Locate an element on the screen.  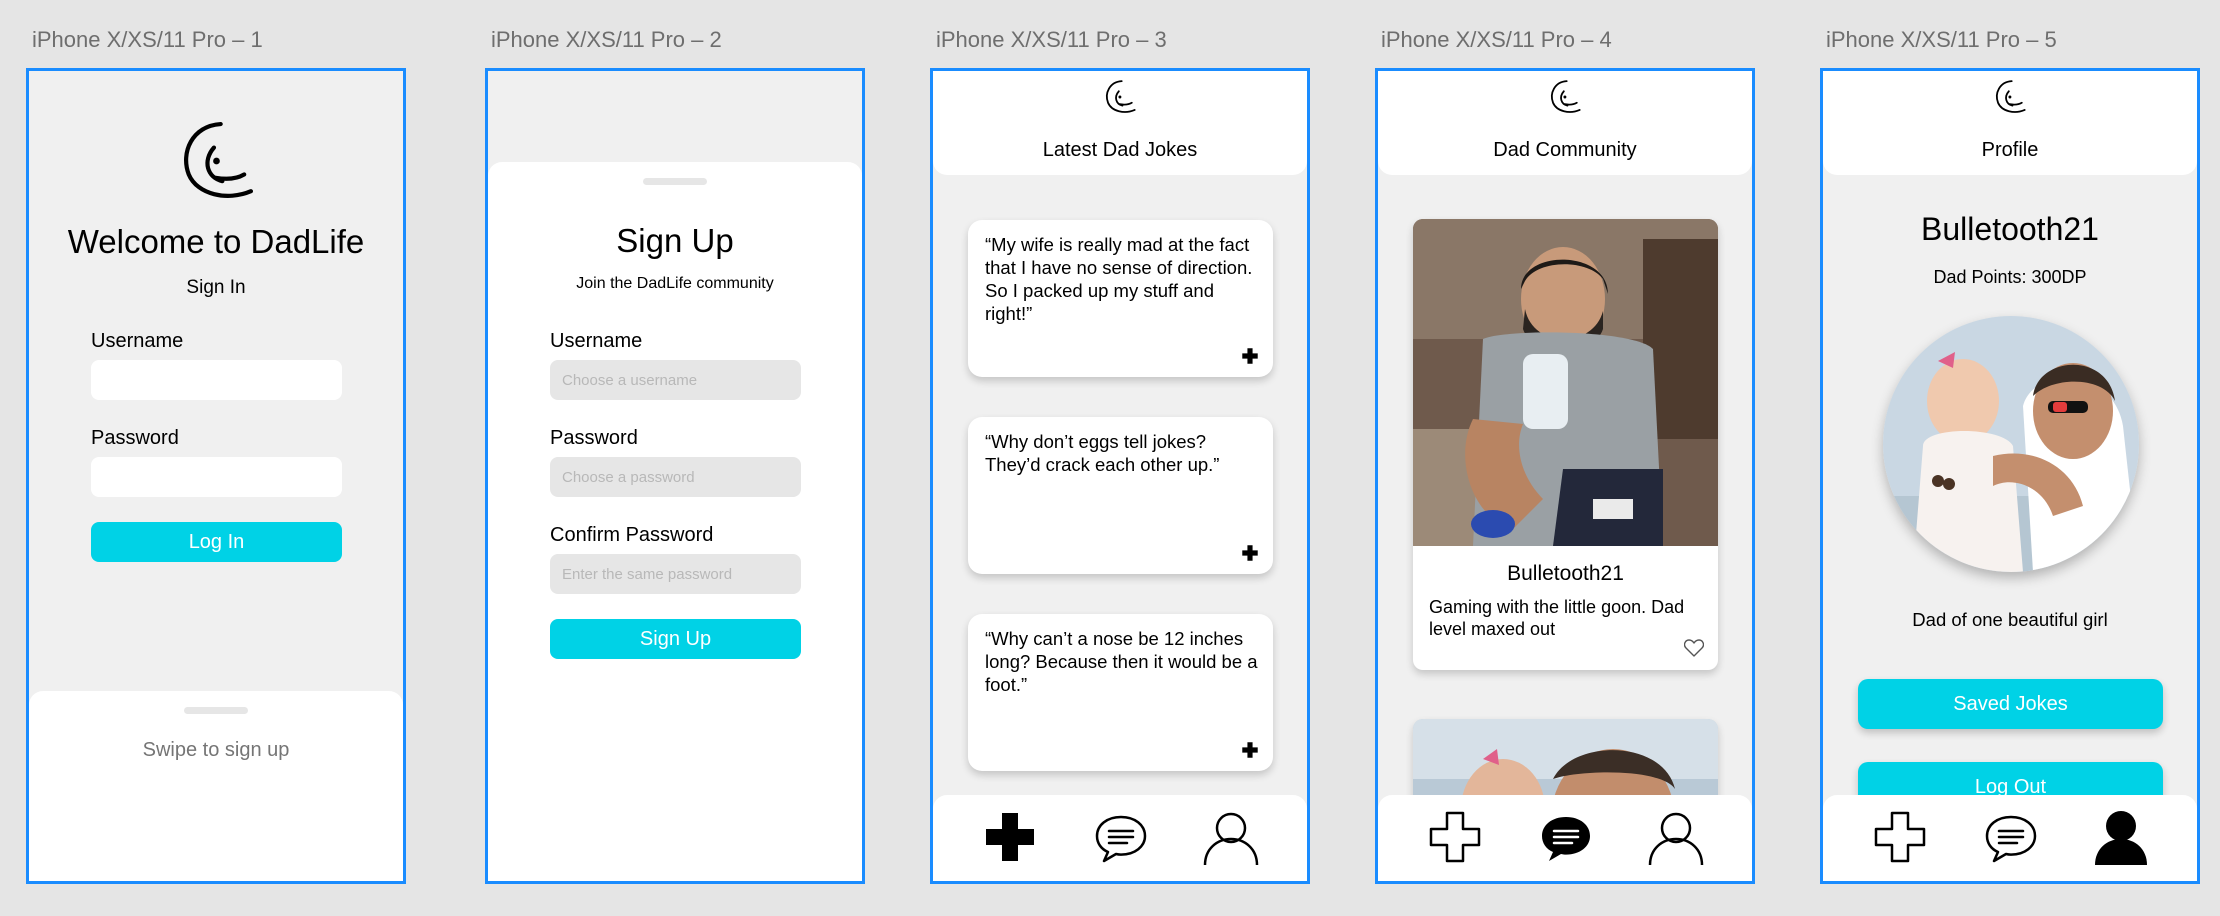
artboard-label-3: iPhone X/XS/11 Pro – 3 is located at coordinates (1051, 39).